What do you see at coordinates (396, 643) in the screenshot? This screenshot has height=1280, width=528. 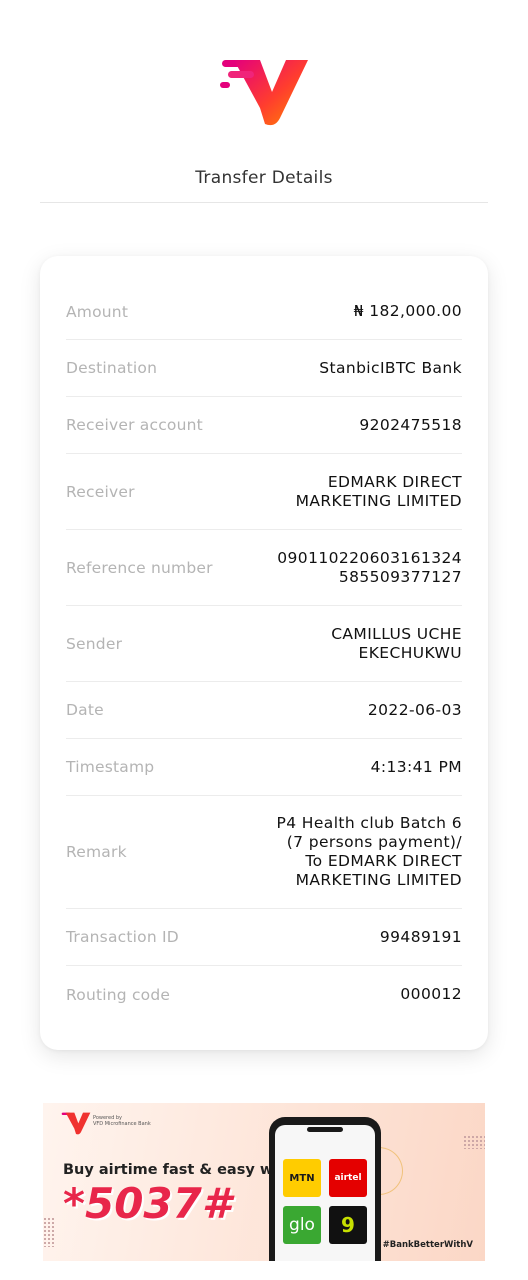 I see `detail-value: CAMILLUS UCHE EKECHUKWU` at bounding box center [396, 643].